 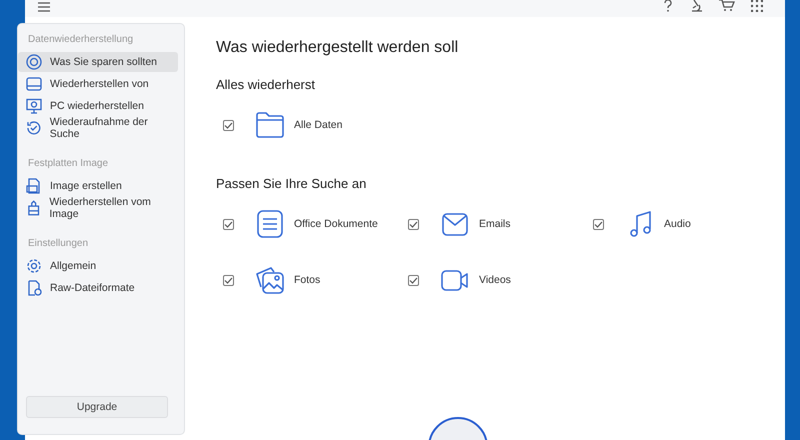 I want to click on photos-icon, so click(x=270, y=280).